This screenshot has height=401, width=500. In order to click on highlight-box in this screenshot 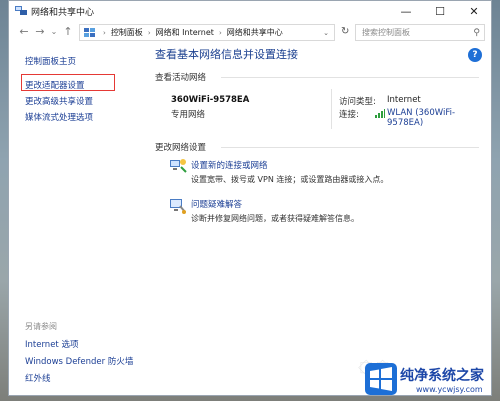, I will do `click(68, 82)`.